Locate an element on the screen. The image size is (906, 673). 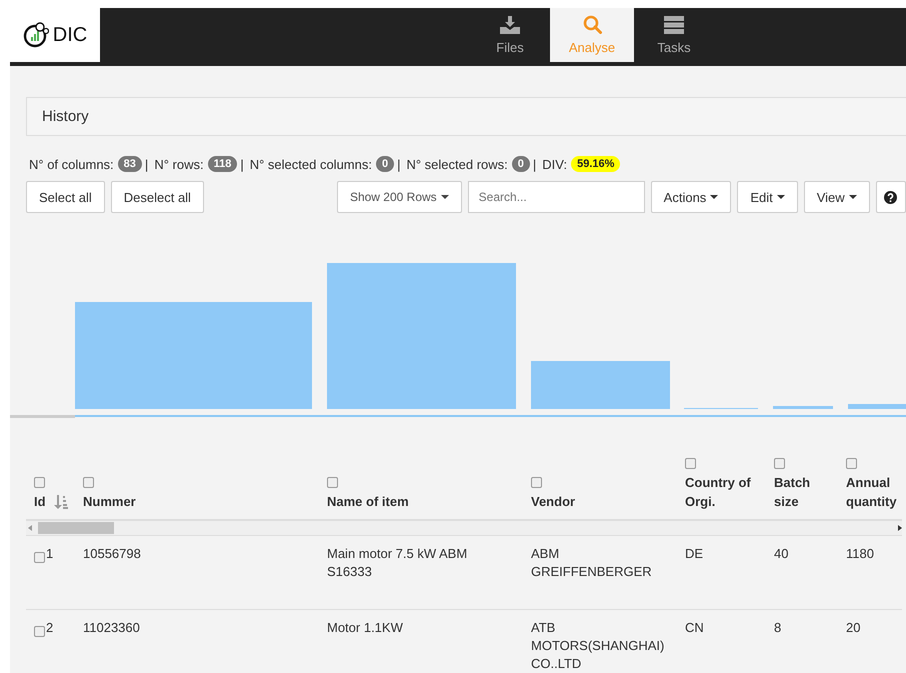
column-header: Id is located at coordinates (40, 501).